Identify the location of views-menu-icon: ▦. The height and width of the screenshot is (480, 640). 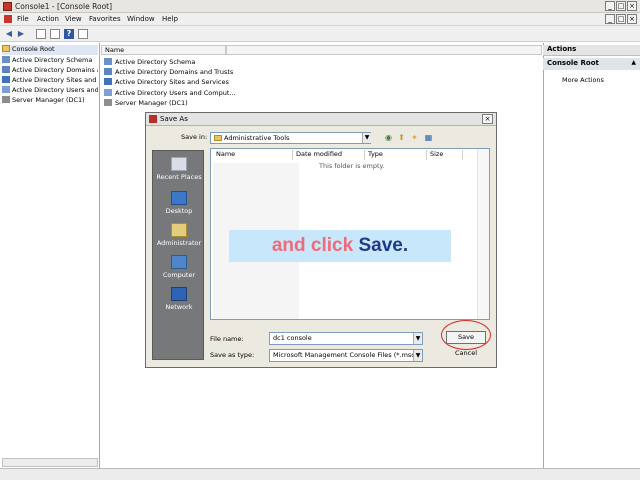
(428, 137).